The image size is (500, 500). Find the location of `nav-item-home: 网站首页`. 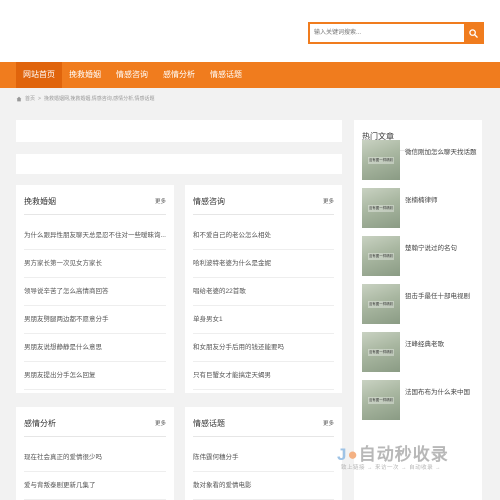

nav-item-home: 网站首页 is located at coordinates (39, 75).